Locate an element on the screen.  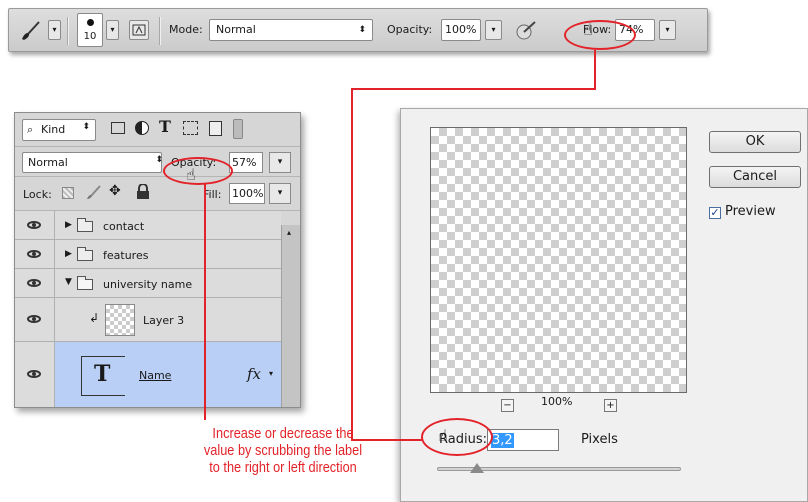
smart-object-filter-icon is located at coordinates (215, 128).